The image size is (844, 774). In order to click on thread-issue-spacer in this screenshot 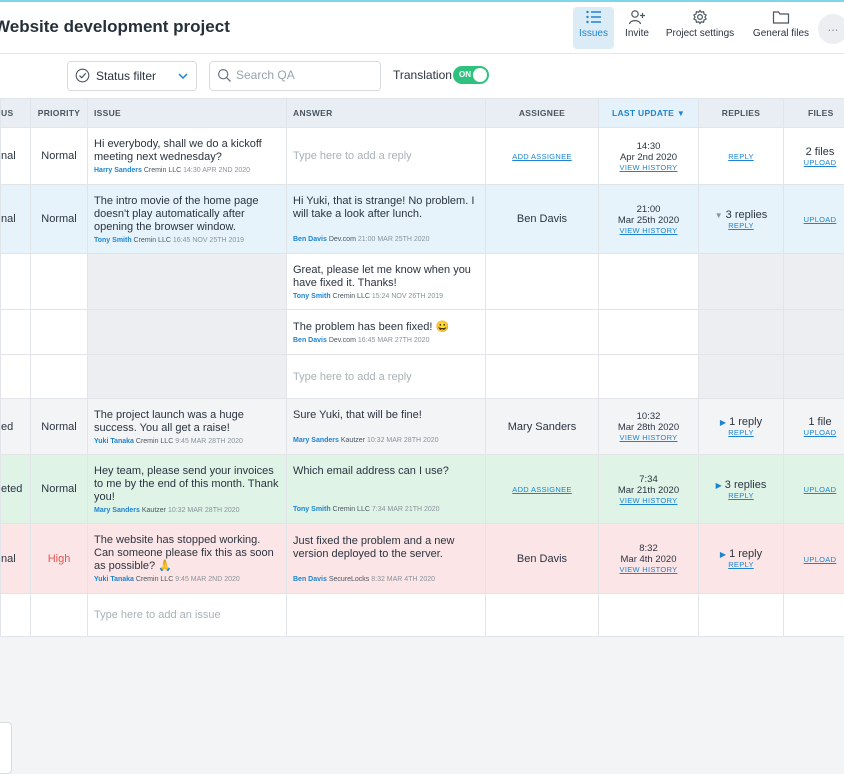, I will do `click(187, 332)`.